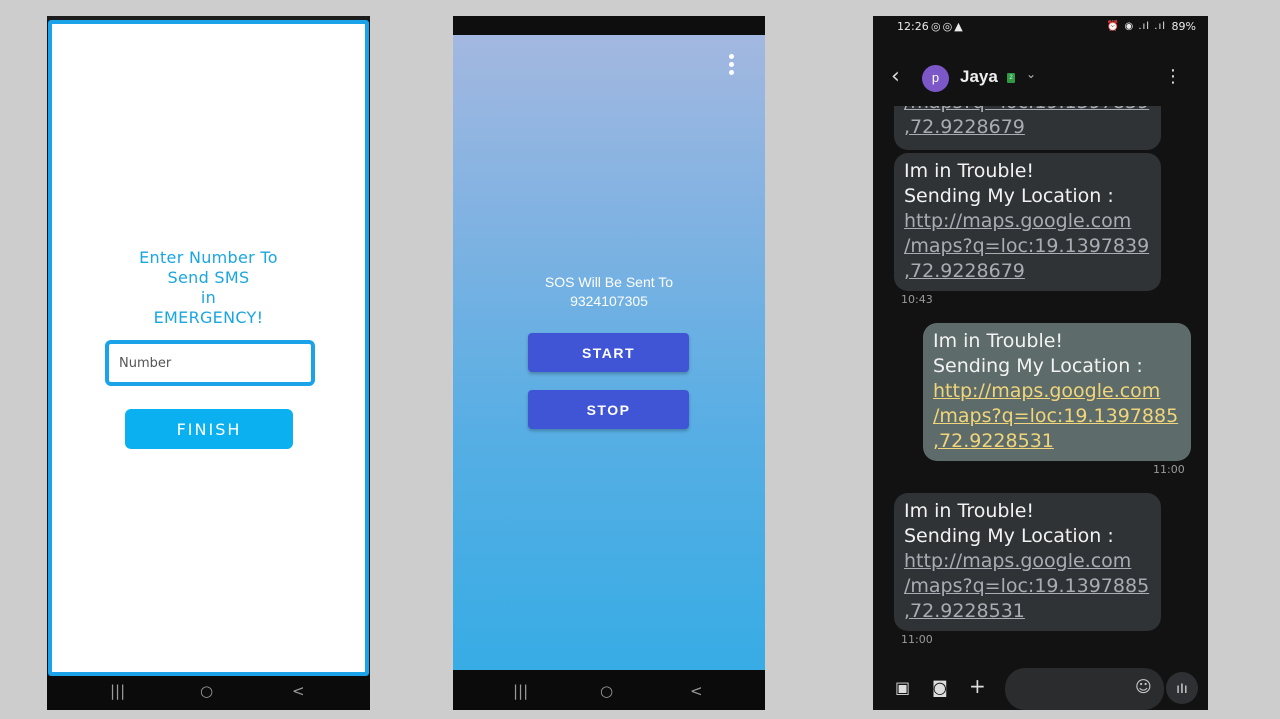  What do you see at coordinates (940, 687) in the screenshot?
I see `camera-icon: ◙` at bounding box center [940, 687].